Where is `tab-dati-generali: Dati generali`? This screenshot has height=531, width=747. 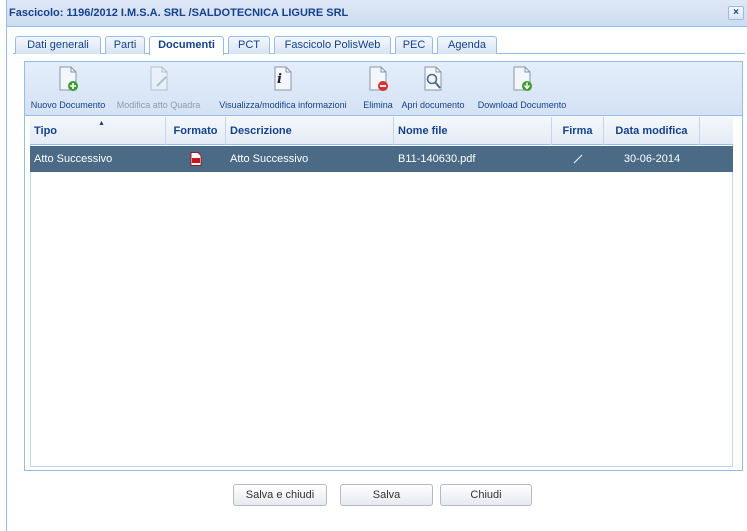 tab-dati-generali: Dati generali is located at coordinates (58, 45).